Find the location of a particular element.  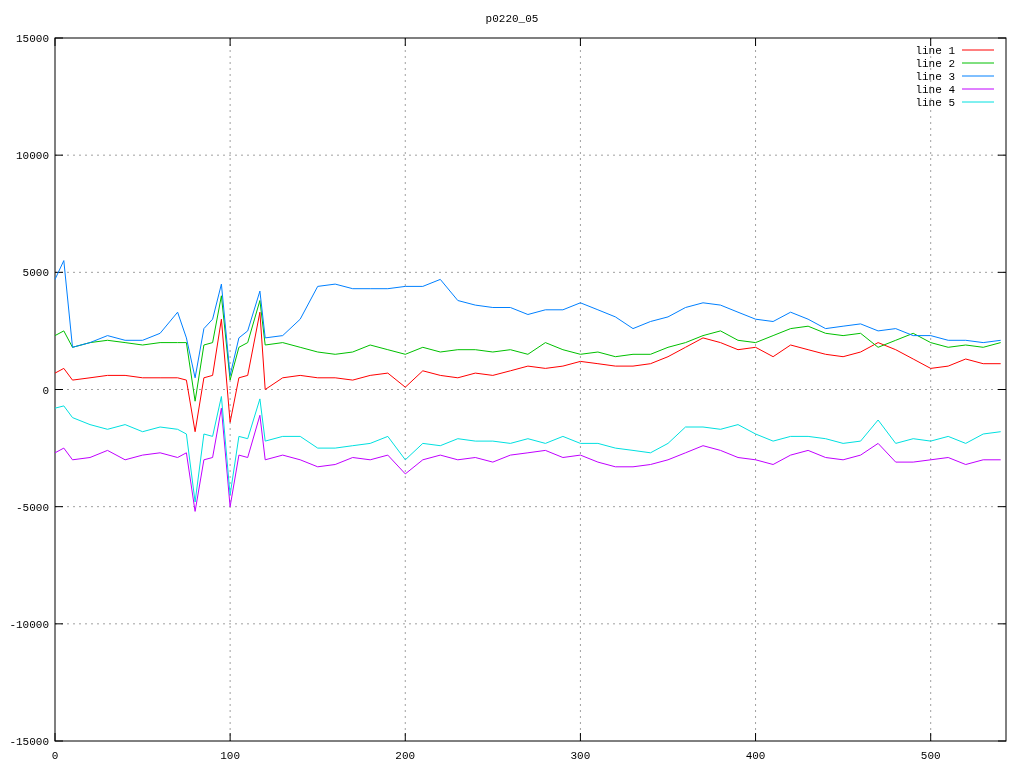

y-tick-label: 5000 is located at coordinates (35, 273).